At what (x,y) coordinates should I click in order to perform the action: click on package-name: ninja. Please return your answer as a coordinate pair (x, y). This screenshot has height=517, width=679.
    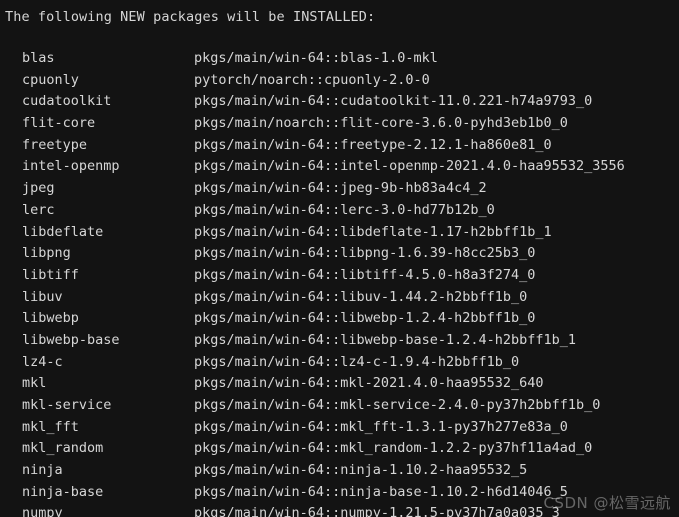
    Looking at the image, I should click on (42, 470).